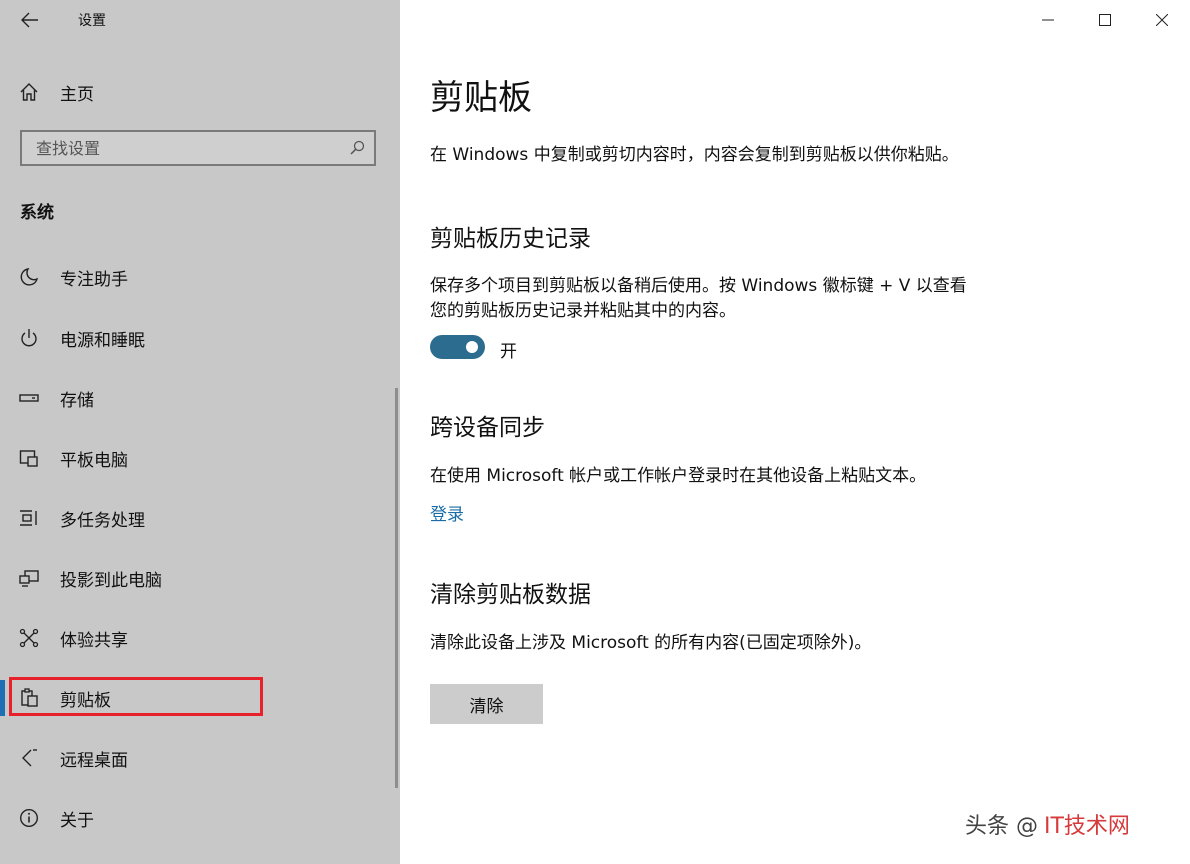 The width and height of the screenshot is (1190, 864). I want to click on close-button, so click(1161, 20).